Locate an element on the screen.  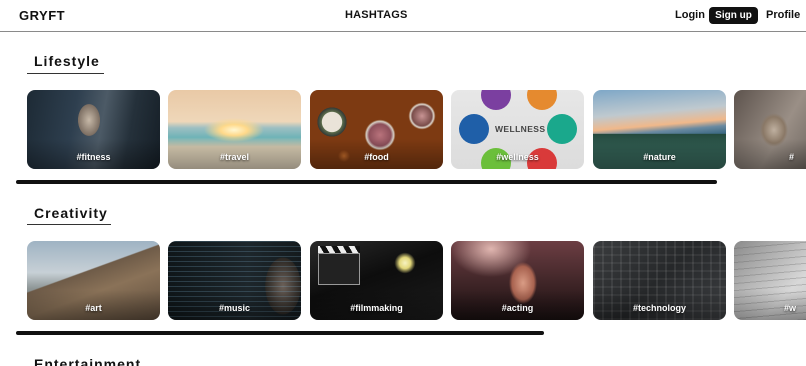
hashtag-label: #filmmaking is located at coordinates (376, 308).